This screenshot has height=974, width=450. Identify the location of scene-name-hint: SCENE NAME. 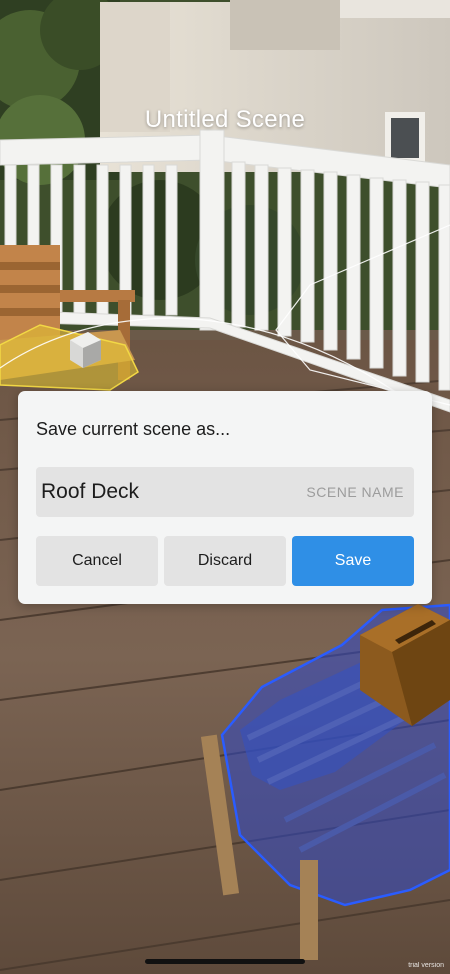
(355, 492).